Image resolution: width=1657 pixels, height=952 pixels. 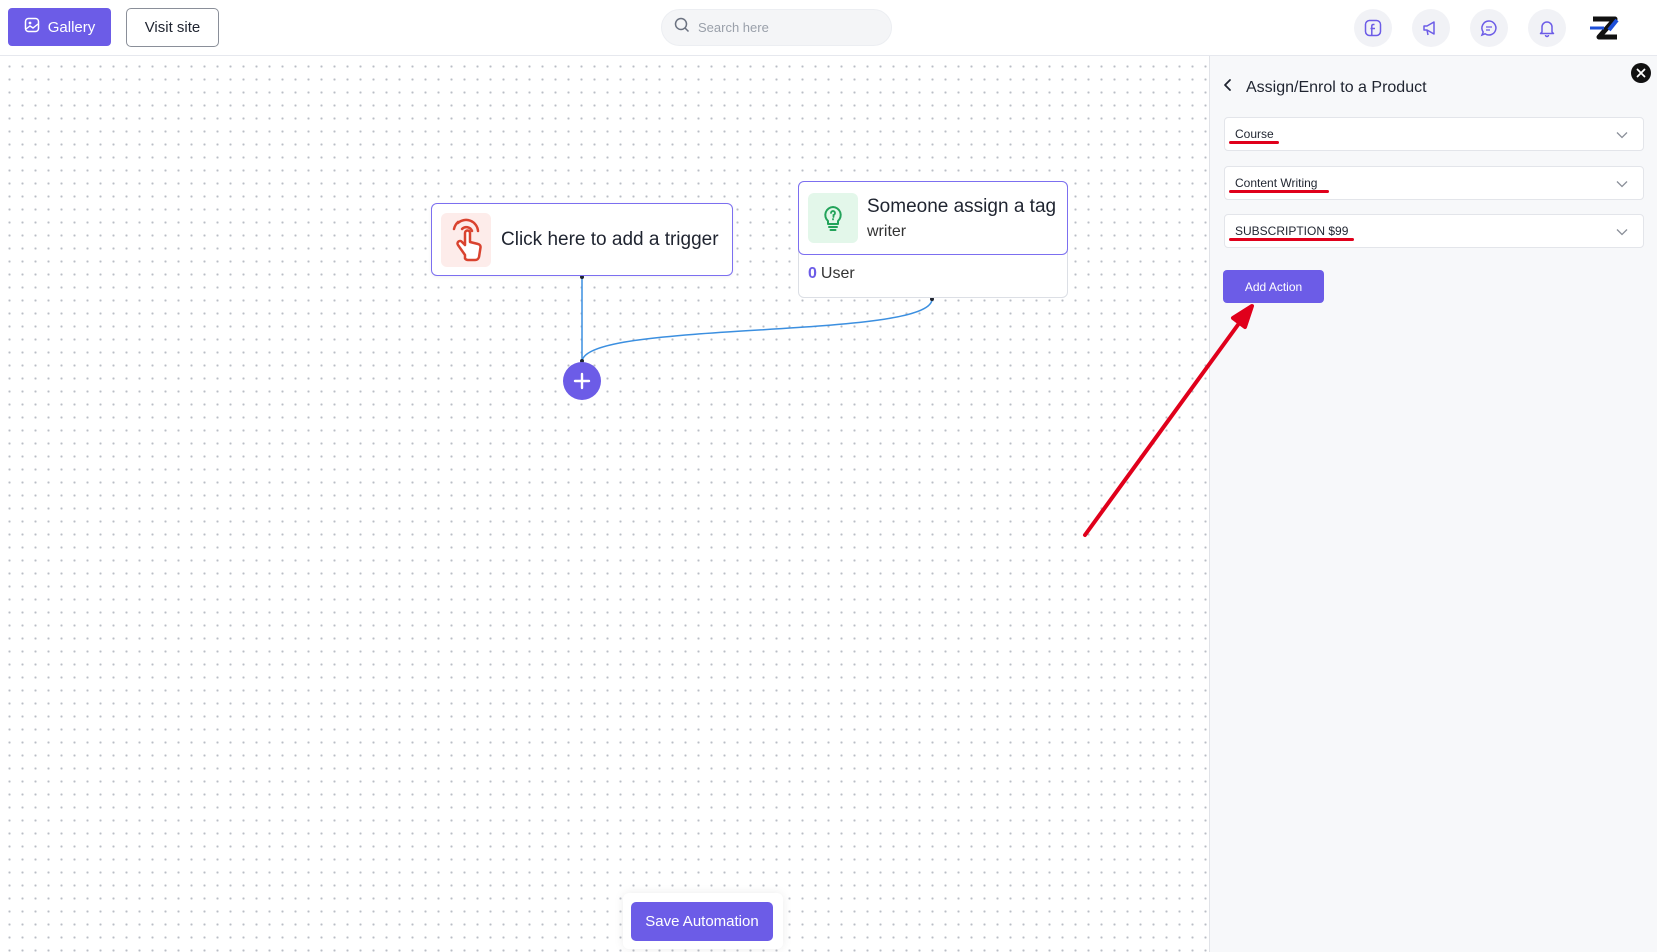 I want to click on close-icon, so click(x=1641, y=73).